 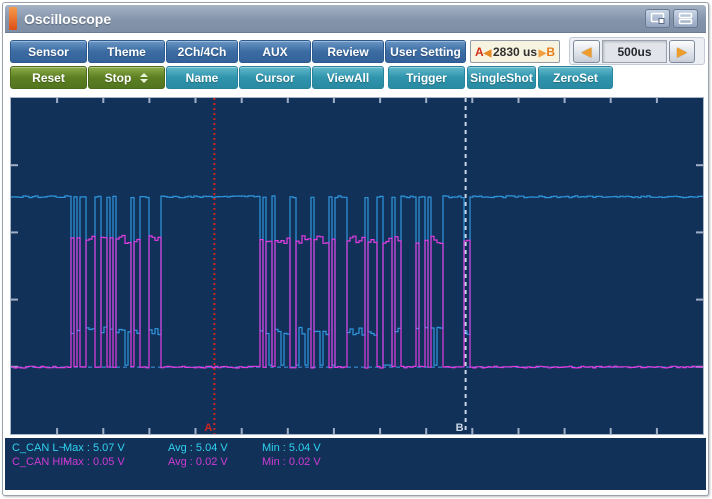 I want to click on button-label: Cursor, so click(x=275, y=77).